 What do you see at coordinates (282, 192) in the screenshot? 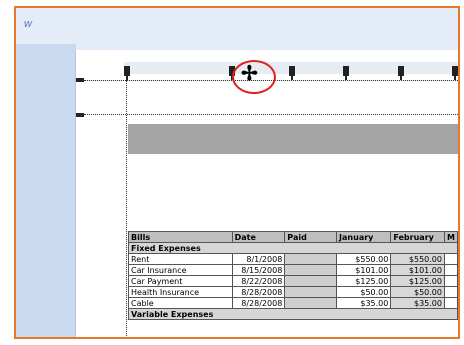
I see `faded-title-area` at bounding box center [282, 192].